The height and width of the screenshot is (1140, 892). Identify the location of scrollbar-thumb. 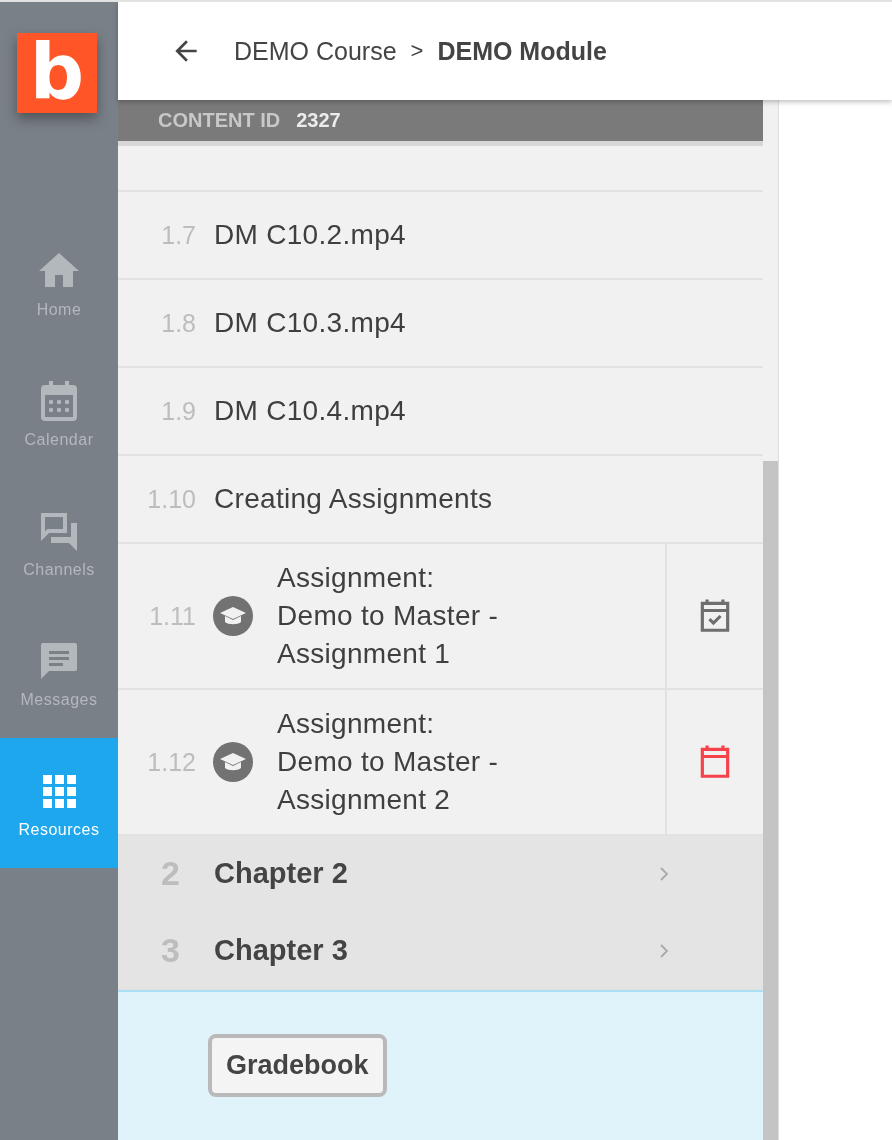
(770, 800).